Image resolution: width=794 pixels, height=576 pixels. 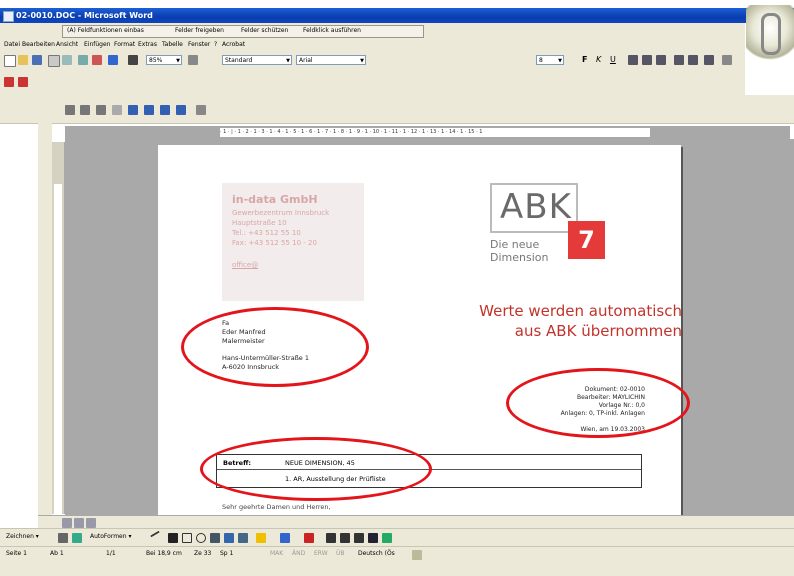 I want to click on field-codes-button: (A) Feldfunktionen einbas, so click(x=105, y=30).